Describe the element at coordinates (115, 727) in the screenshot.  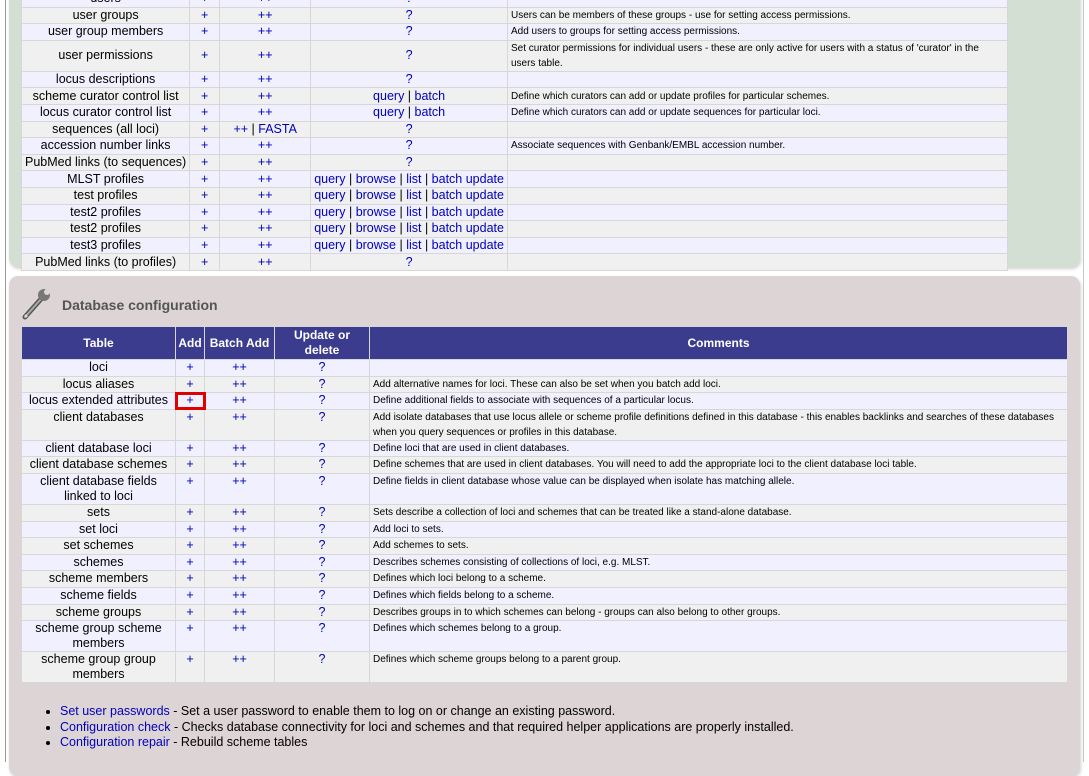
I see `configuration-check-link: Configuration check` at that location.